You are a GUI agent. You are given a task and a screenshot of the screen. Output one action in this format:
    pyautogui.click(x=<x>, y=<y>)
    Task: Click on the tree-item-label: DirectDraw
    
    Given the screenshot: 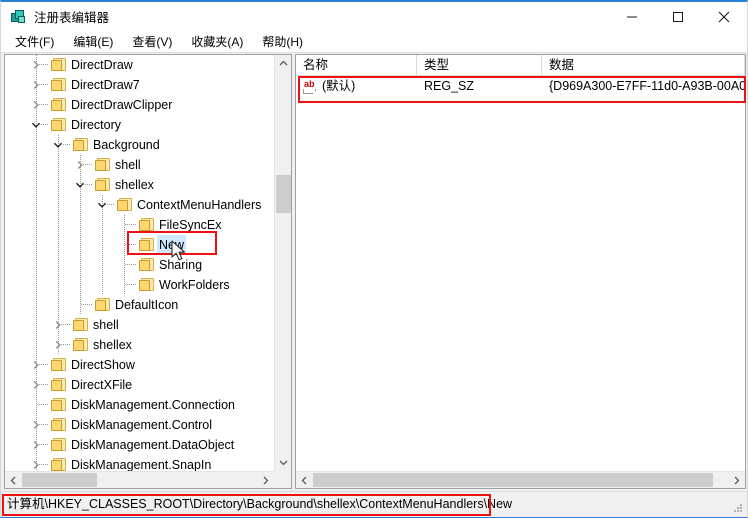 What is the action you would take?
    pyautogui.click(x=102, y=65)
    